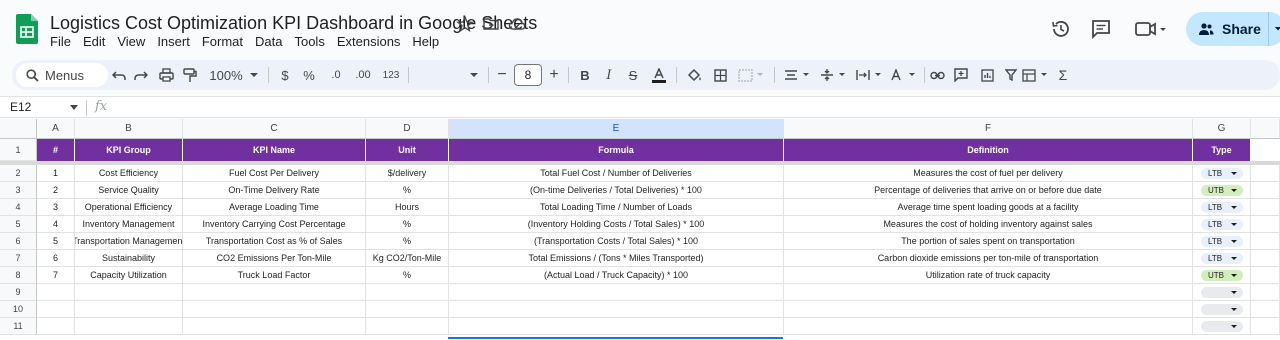 Image resolution: width=1280 pixels, height=340 pixels. Describe the element at coordinates (18, 275) in the screenshot. I see `row-header-8: 8` at that location.